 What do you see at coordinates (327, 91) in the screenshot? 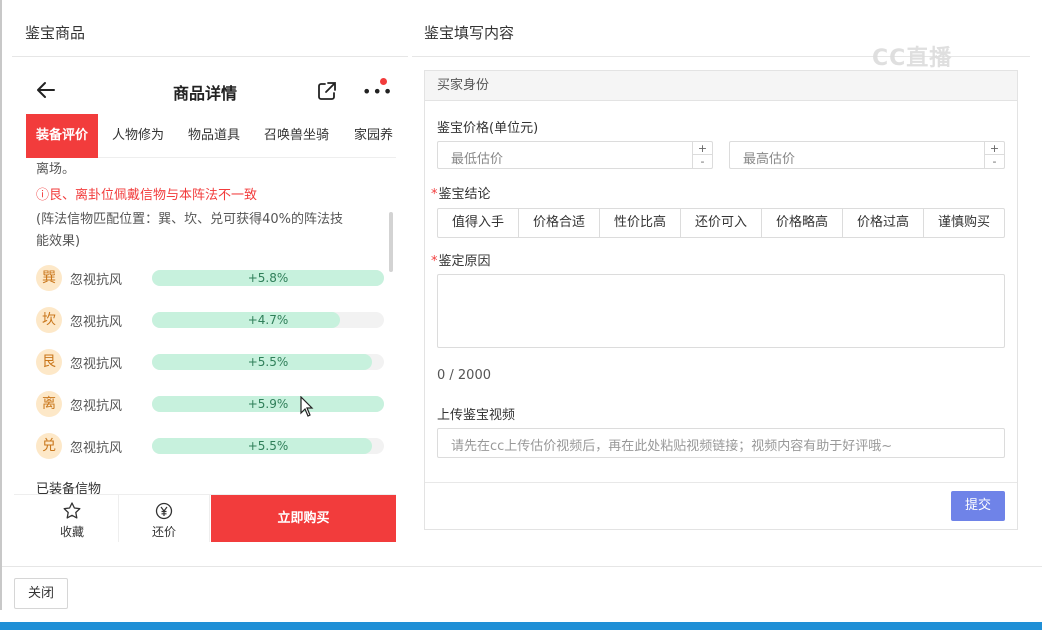
I see `share-icon` at bounding box center [327, 91].